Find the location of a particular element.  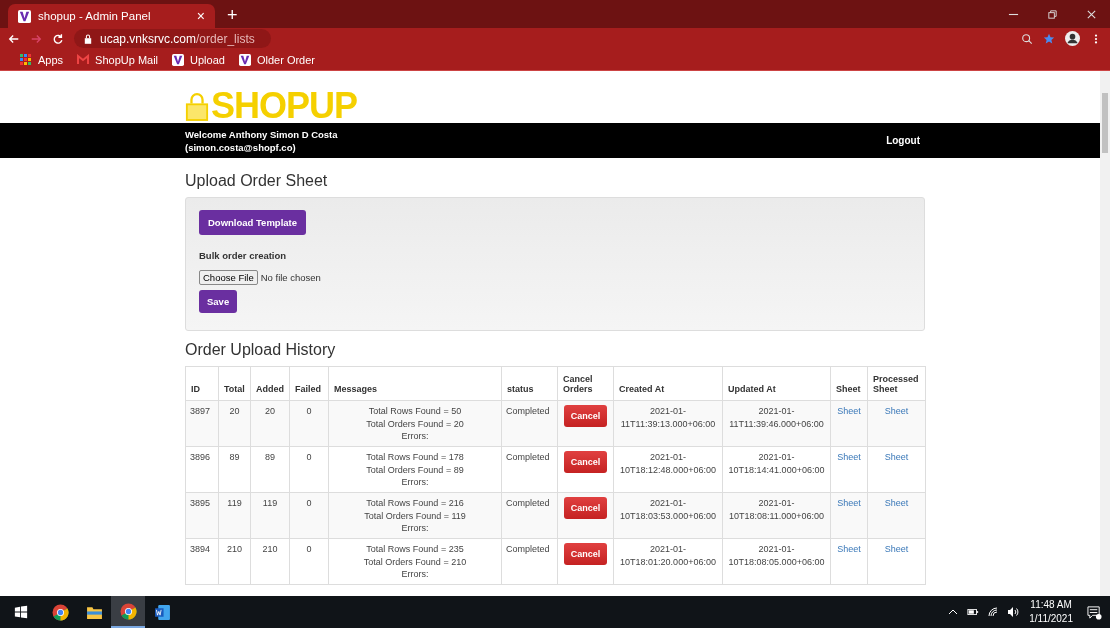

table-cell: 3895 is located at coordinates (202, 515).